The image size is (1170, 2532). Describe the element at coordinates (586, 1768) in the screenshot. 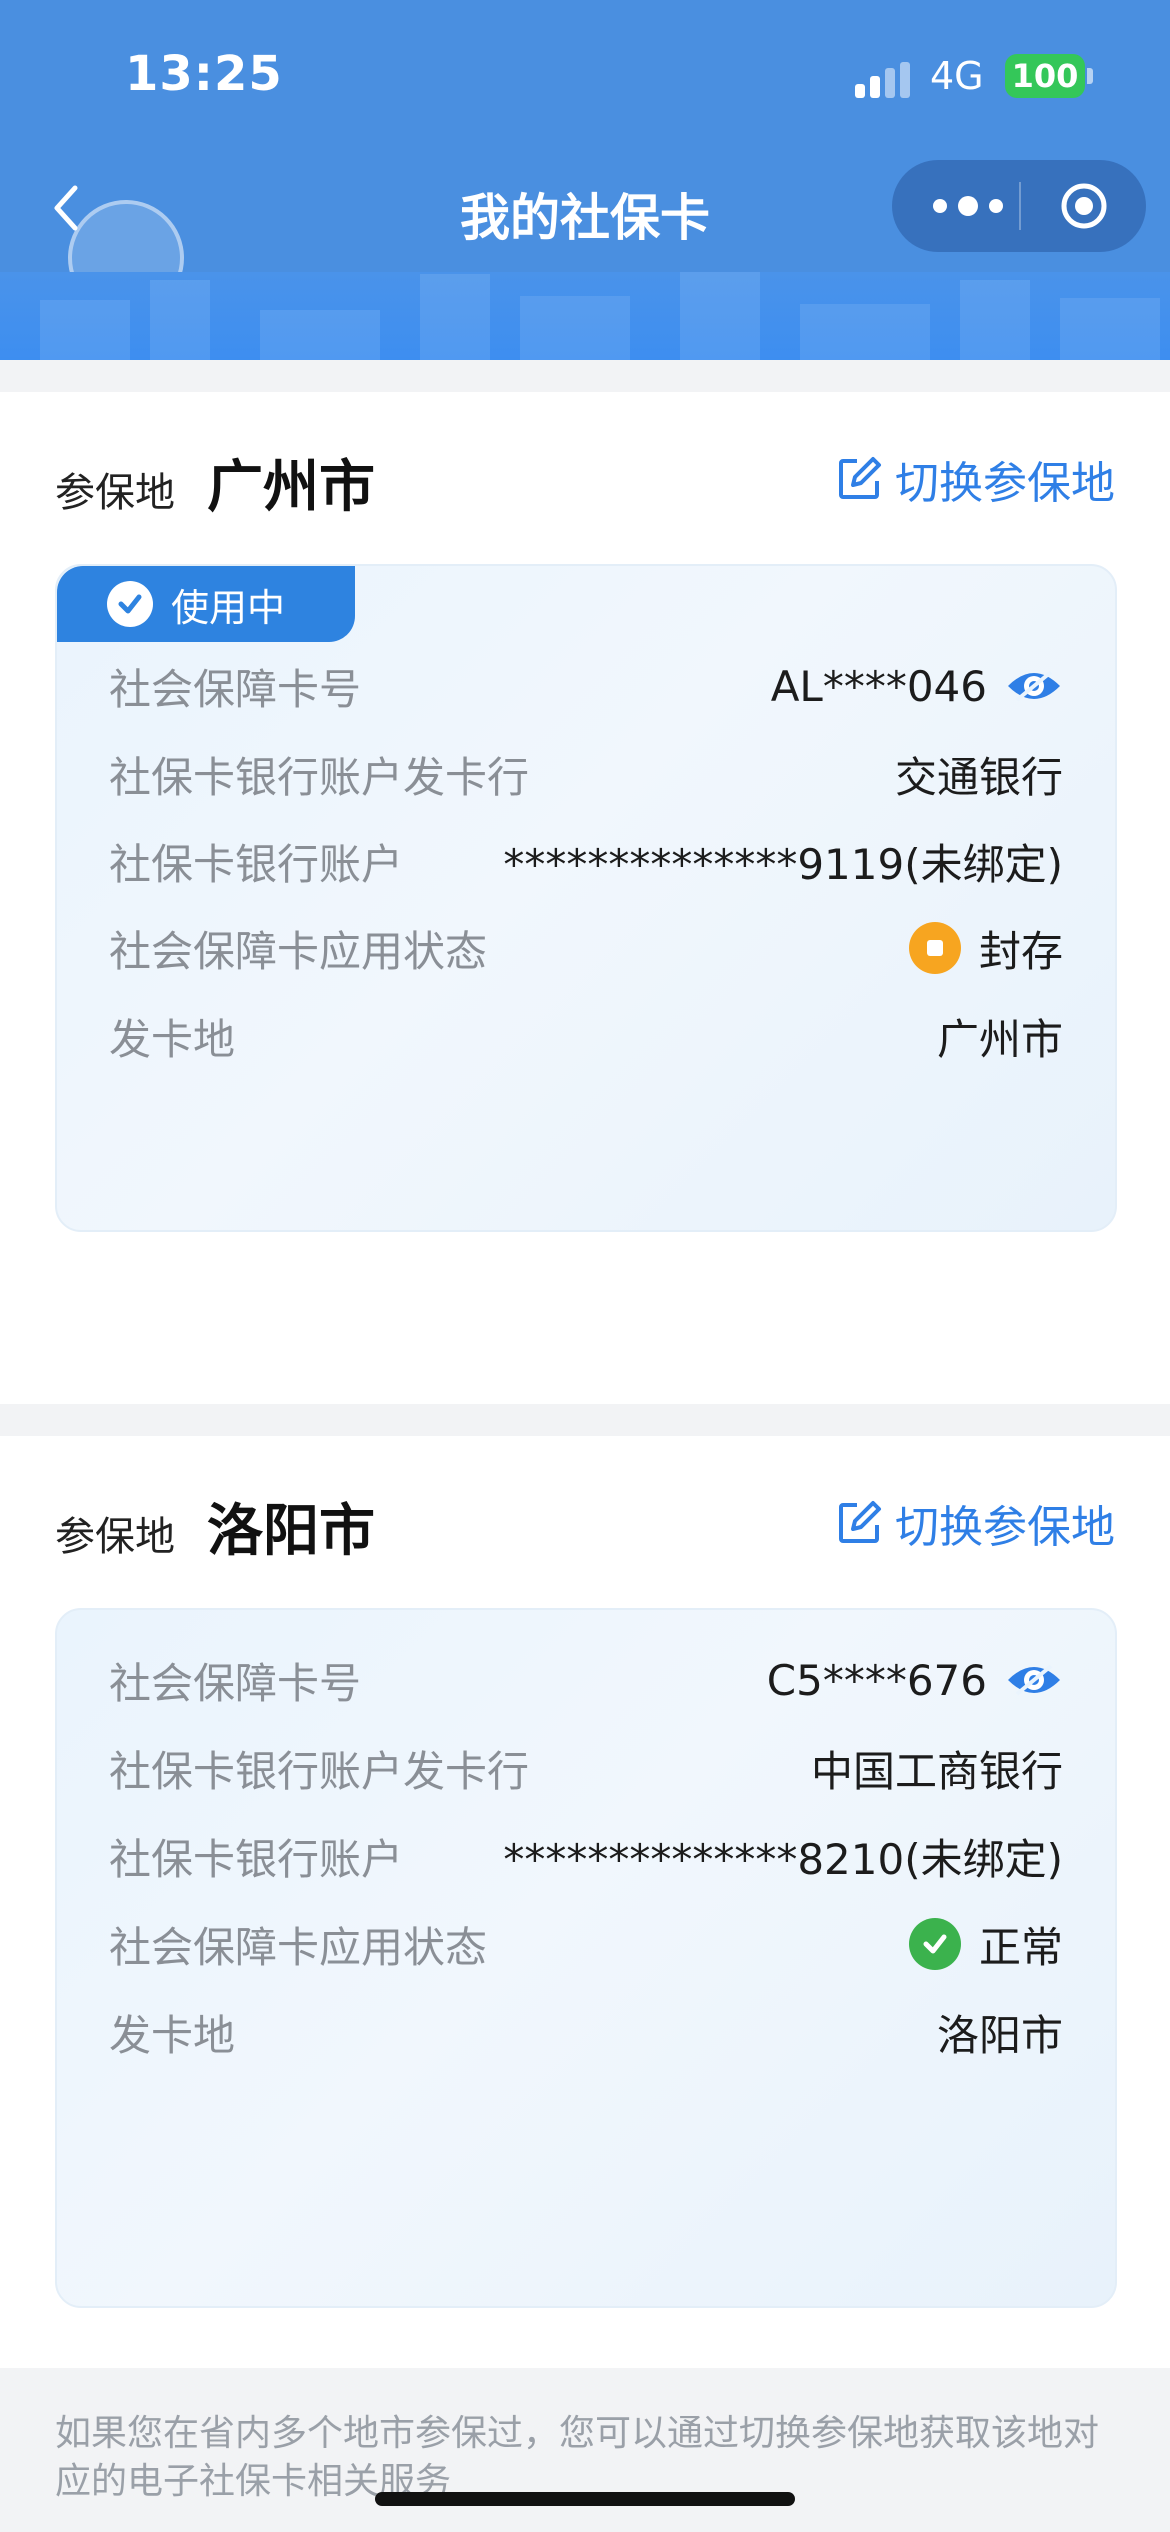

I see `bank-row: 社保卡银行账户发卡行 中国工商银行` at that location.